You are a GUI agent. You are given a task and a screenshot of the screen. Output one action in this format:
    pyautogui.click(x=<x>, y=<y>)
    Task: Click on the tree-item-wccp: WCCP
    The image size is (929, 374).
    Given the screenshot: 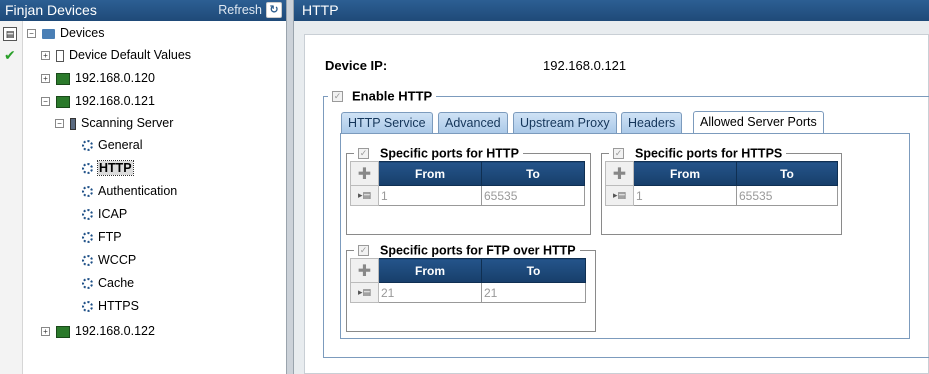 What is the action you would take?
    pyautogui.click(x=109, y=260)
    